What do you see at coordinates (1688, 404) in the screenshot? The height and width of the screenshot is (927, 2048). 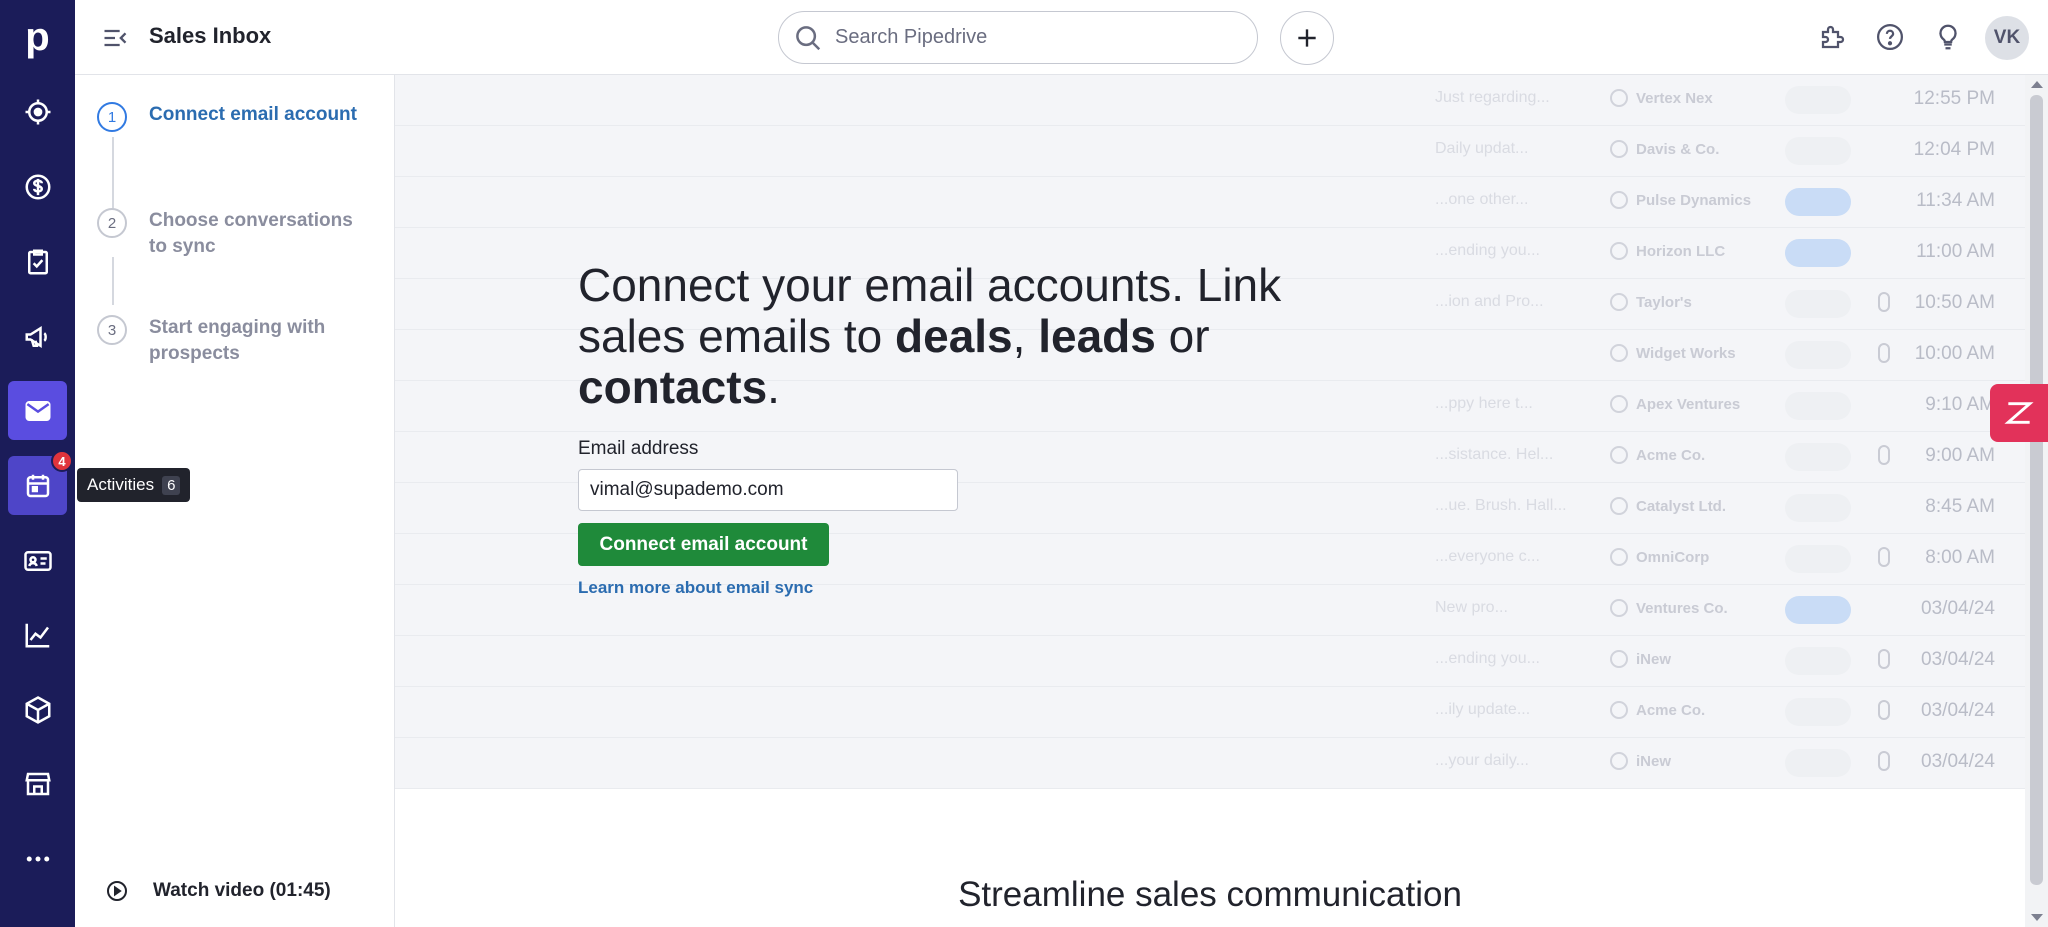 I see `org-name: Apex Ventures` at bounding box center [1688, 404].